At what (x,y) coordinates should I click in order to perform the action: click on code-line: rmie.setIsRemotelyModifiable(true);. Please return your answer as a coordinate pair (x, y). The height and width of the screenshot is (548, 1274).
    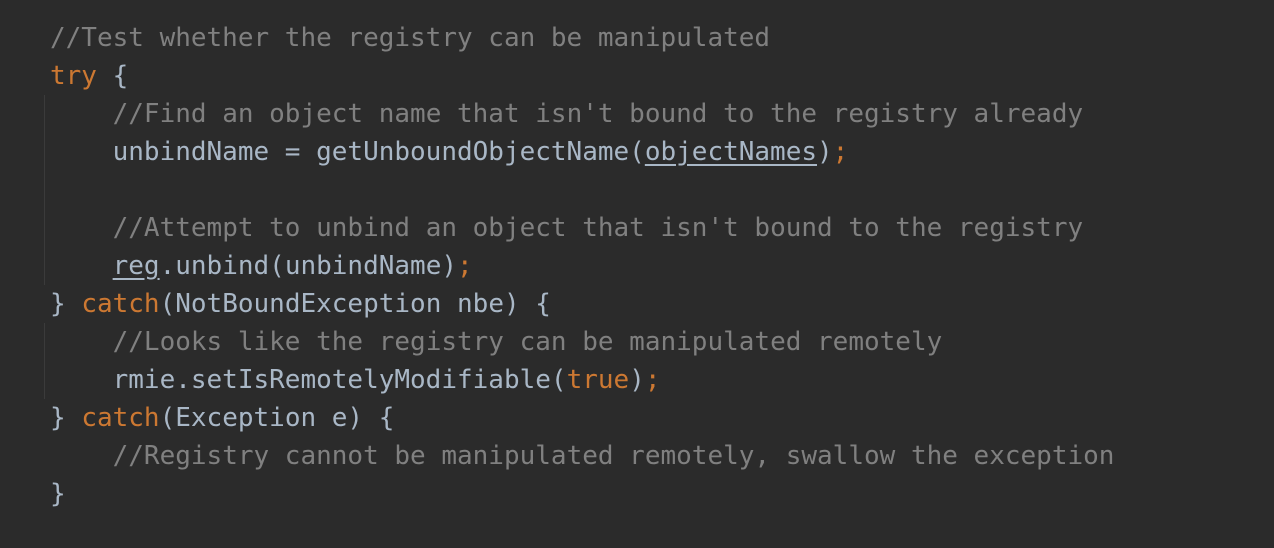
    Looking at the image, I should click on (582, 380).